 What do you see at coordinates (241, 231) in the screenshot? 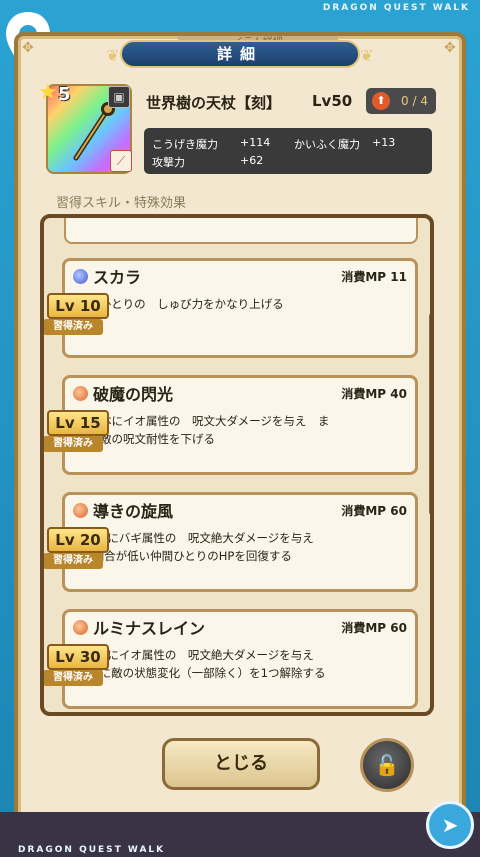
I see `partial-card` at bounding box center [241, 231].